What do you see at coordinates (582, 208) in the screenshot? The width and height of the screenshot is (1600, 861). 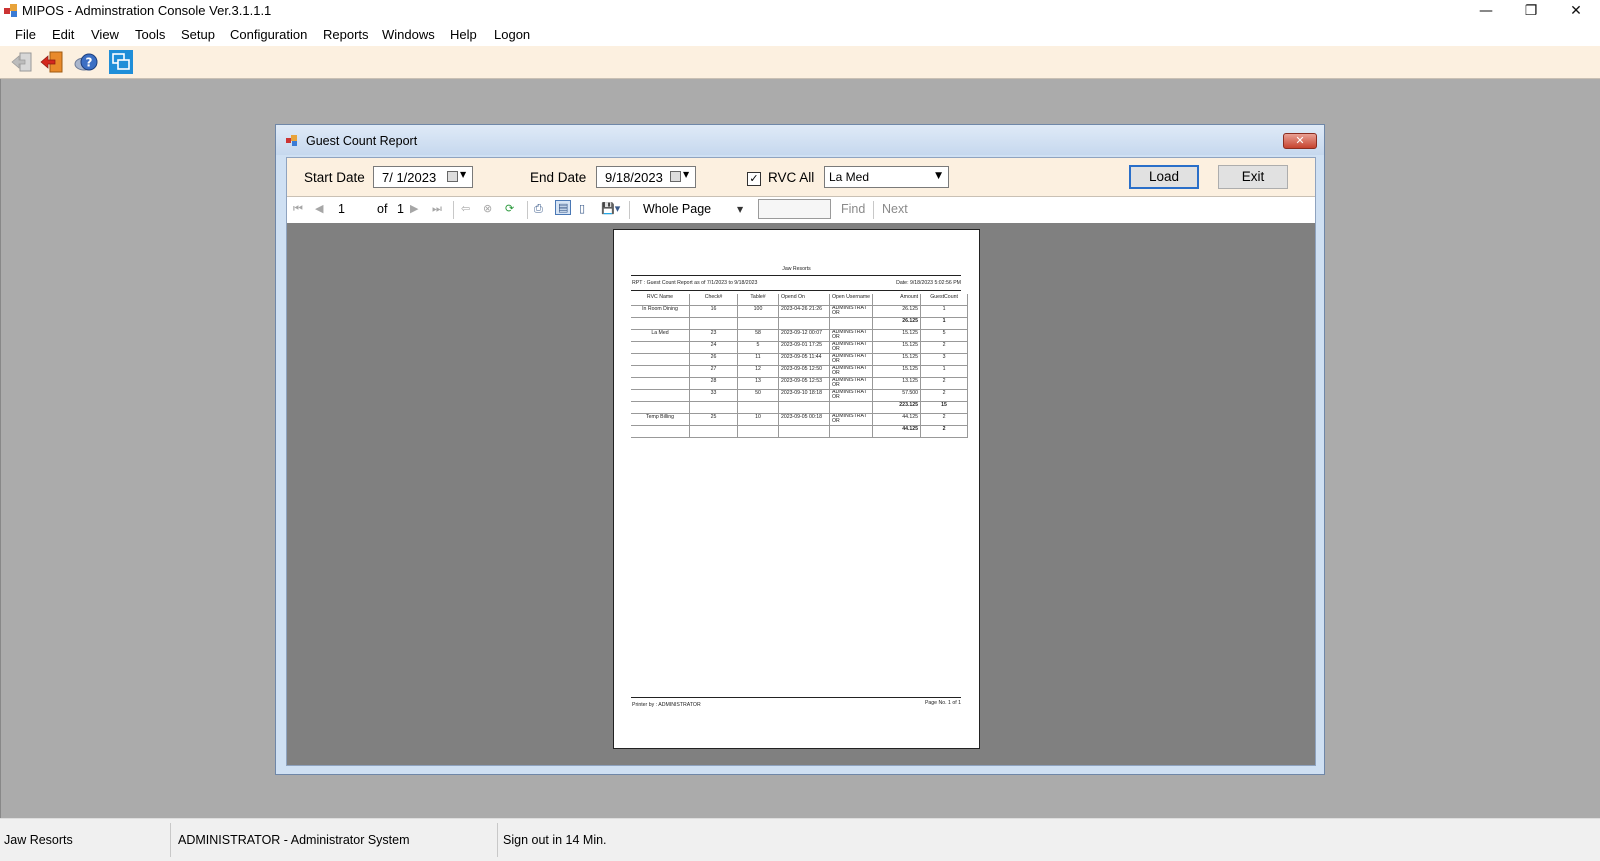 I see `page-setup-icon: ▯` at bounding box center [582, 208].